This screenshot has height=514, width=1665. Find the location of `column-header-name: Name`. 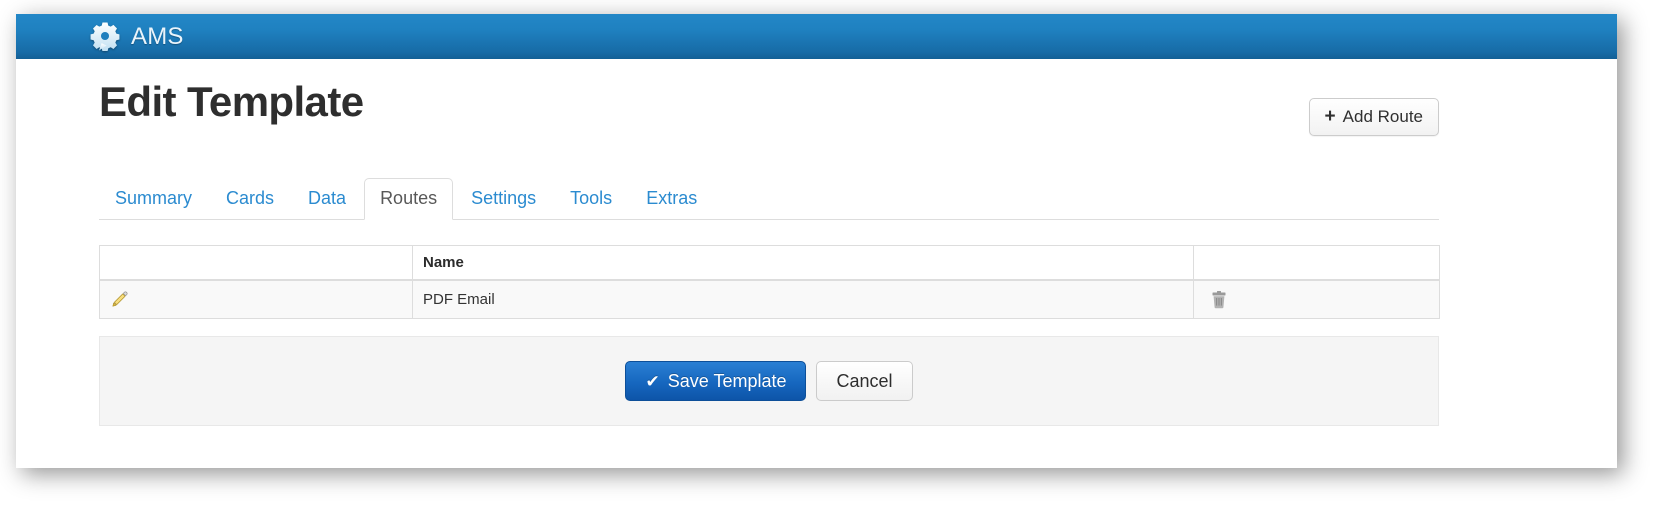

column-header-name: Name is located at coordinates (803, 263).